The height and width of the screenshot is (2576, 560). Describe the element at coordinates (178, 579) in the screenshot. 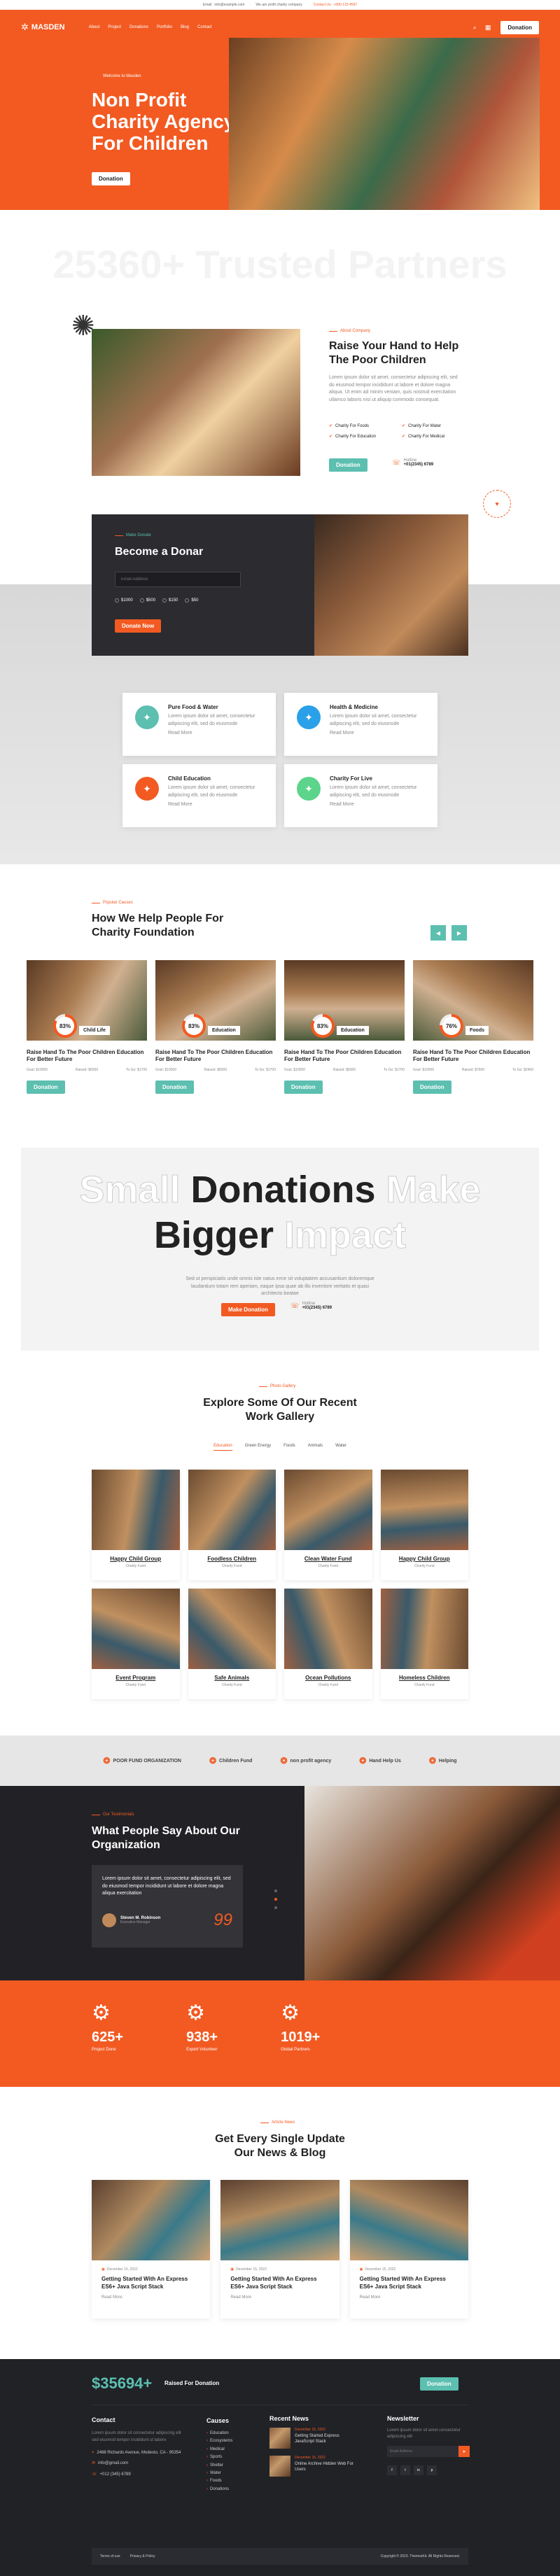

I see `donor-email-input` at that location.